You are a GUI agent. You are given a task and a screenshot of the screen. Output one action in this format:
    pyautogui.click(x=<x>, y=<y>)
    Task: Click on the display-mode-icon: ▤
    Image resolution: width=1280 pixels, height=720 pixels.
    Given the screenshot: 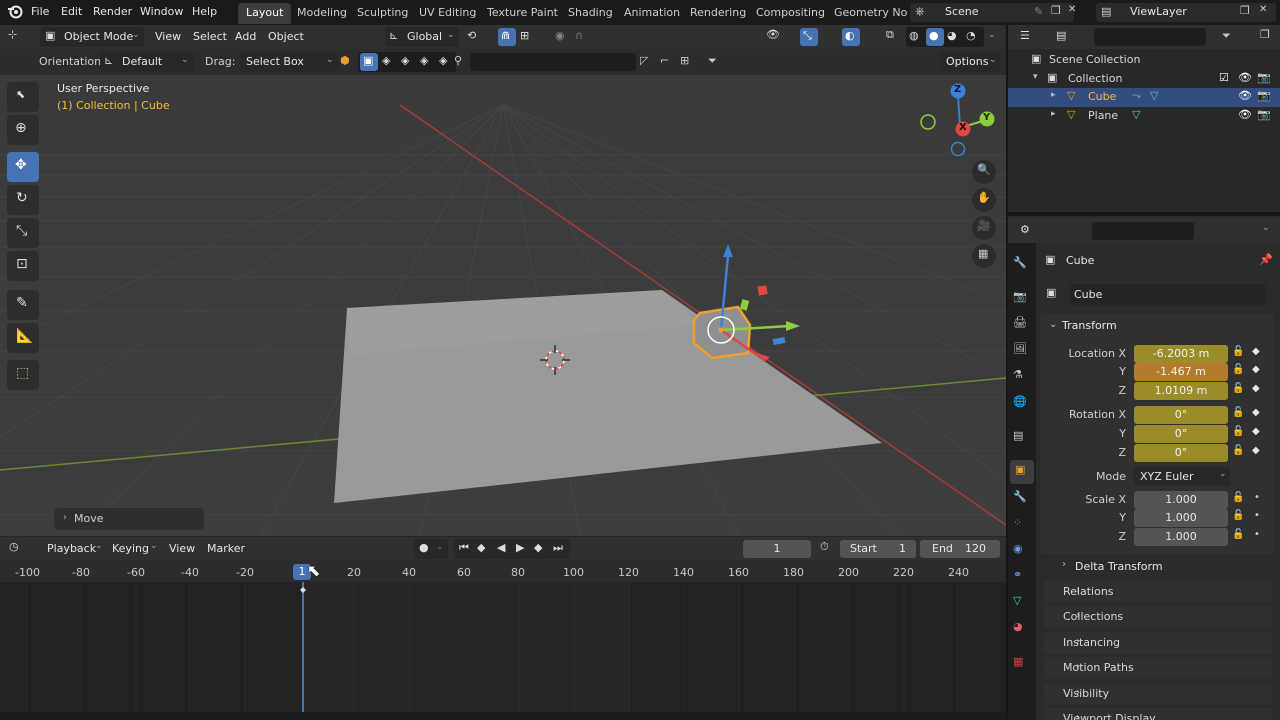 What is the action you would take?
    pyautogui.click(x=1061, y=35)
    